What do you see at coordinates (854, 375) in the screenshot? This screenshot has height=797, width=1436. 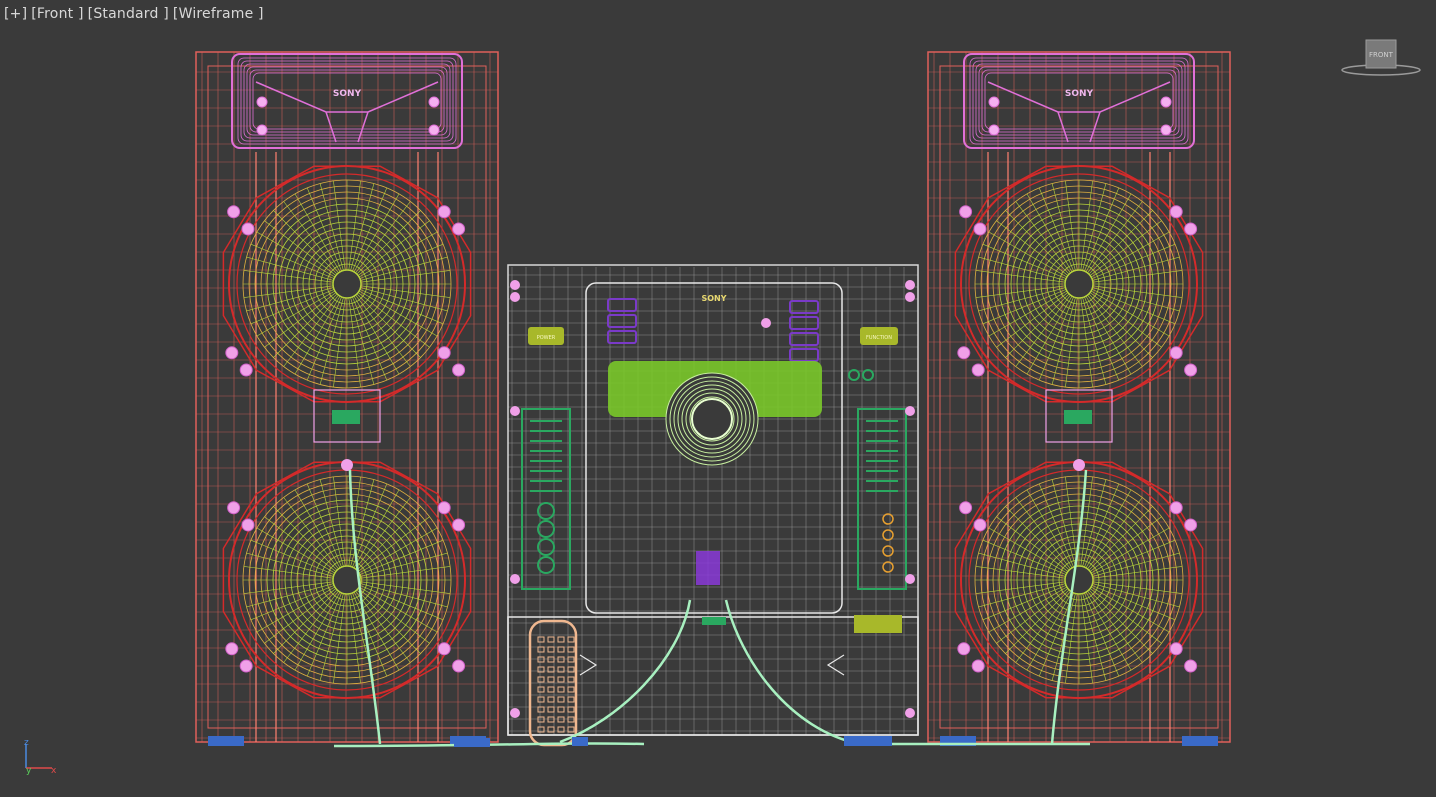 I see `jack` at bounding box center [854, 375].